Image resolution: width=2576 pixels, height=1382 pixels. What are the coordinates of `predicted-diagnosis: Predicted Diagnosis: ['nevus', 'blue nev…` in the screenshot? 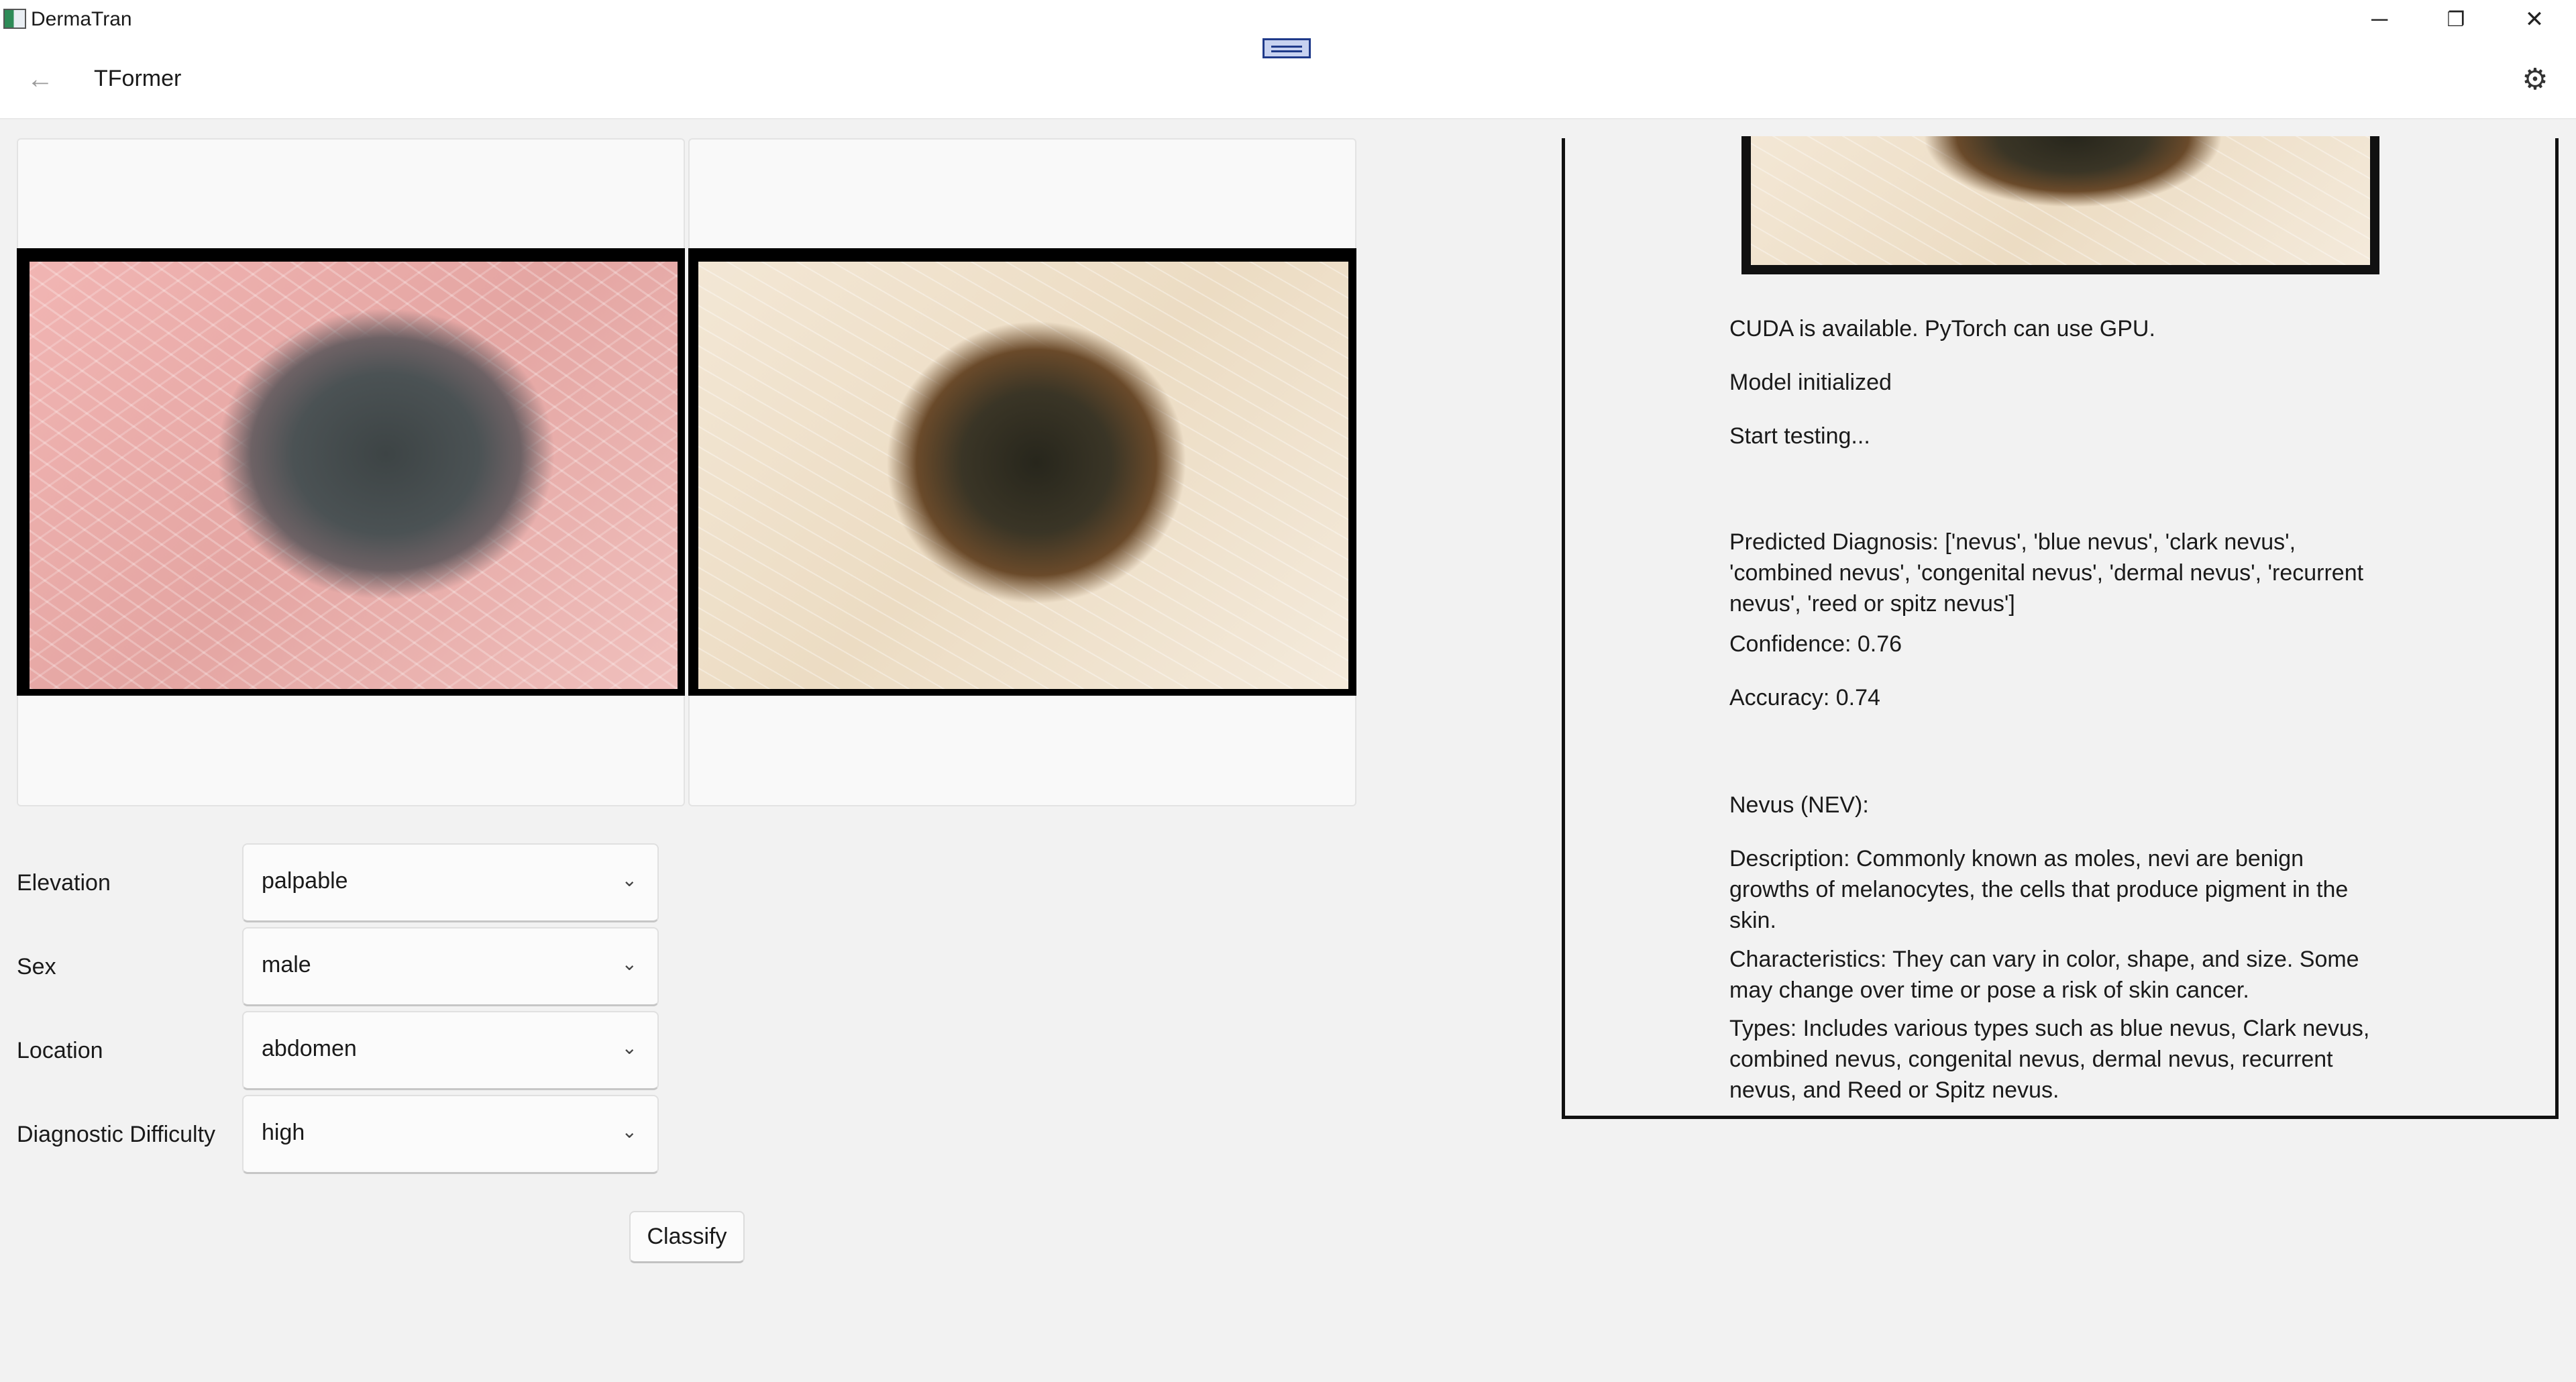 It's located at (2046, 573).